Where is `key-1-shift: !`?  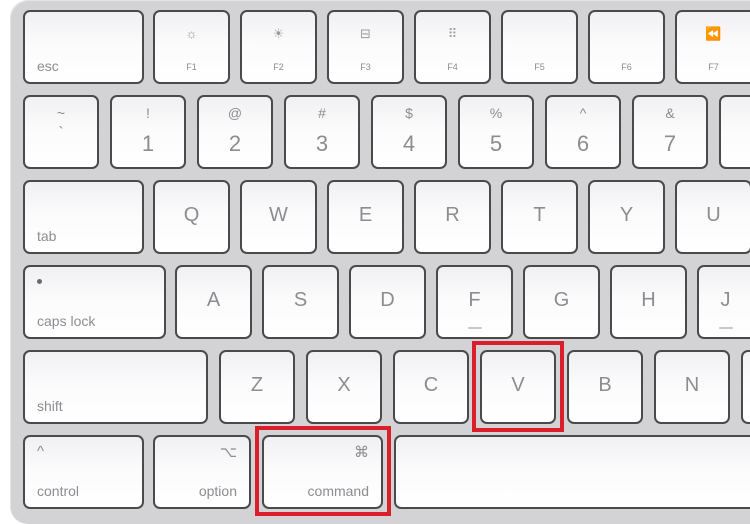
key-1-shift: ! is located at coordinates (148, 113).